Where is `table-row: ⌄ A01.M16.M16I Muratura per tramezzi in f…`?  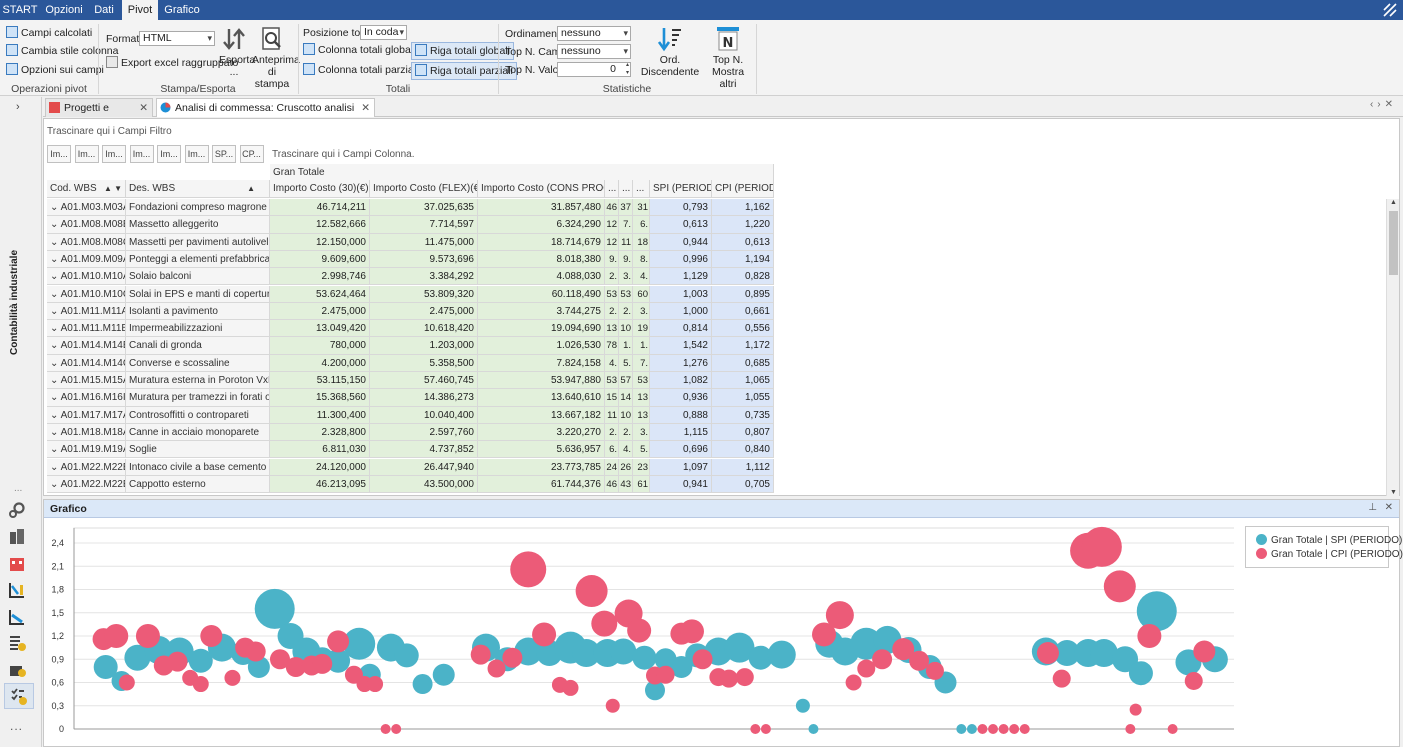
table-row: ⌄ A01.M16.M16I Muratura per tramezzi in f… is located at coordinates (410, 398).